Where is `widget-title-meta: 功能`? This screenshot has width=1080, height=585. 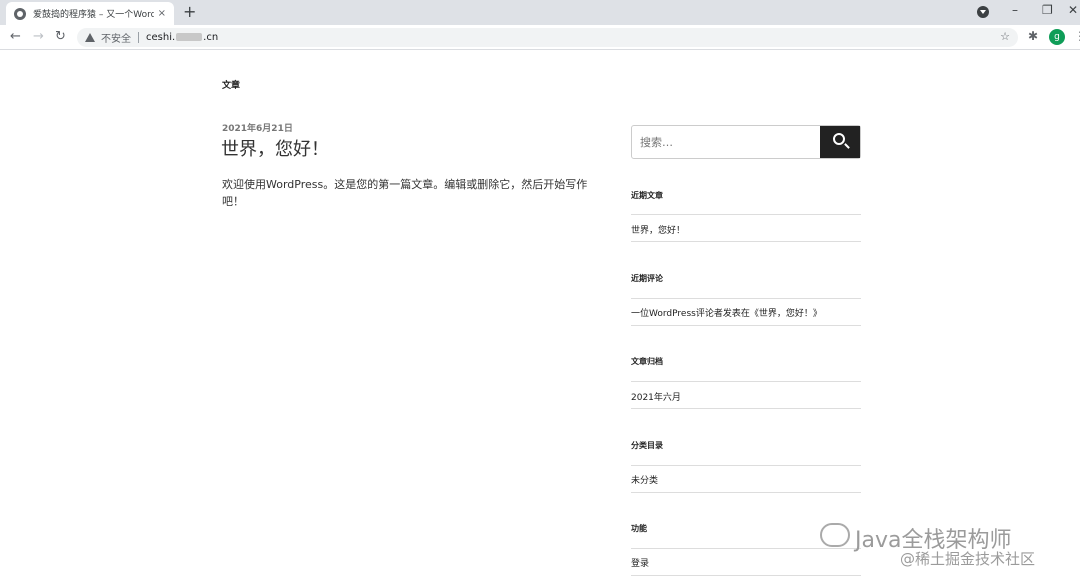
widget-title-meta: 功能 is located at coordinates (639, 528).